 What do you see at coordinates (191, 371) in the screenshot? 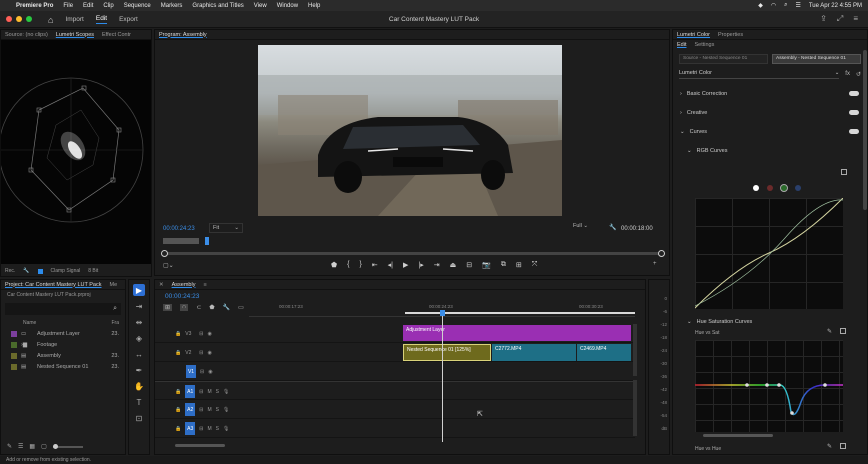
I see `track-target-v1: V1` at bounding box center [191, 371].